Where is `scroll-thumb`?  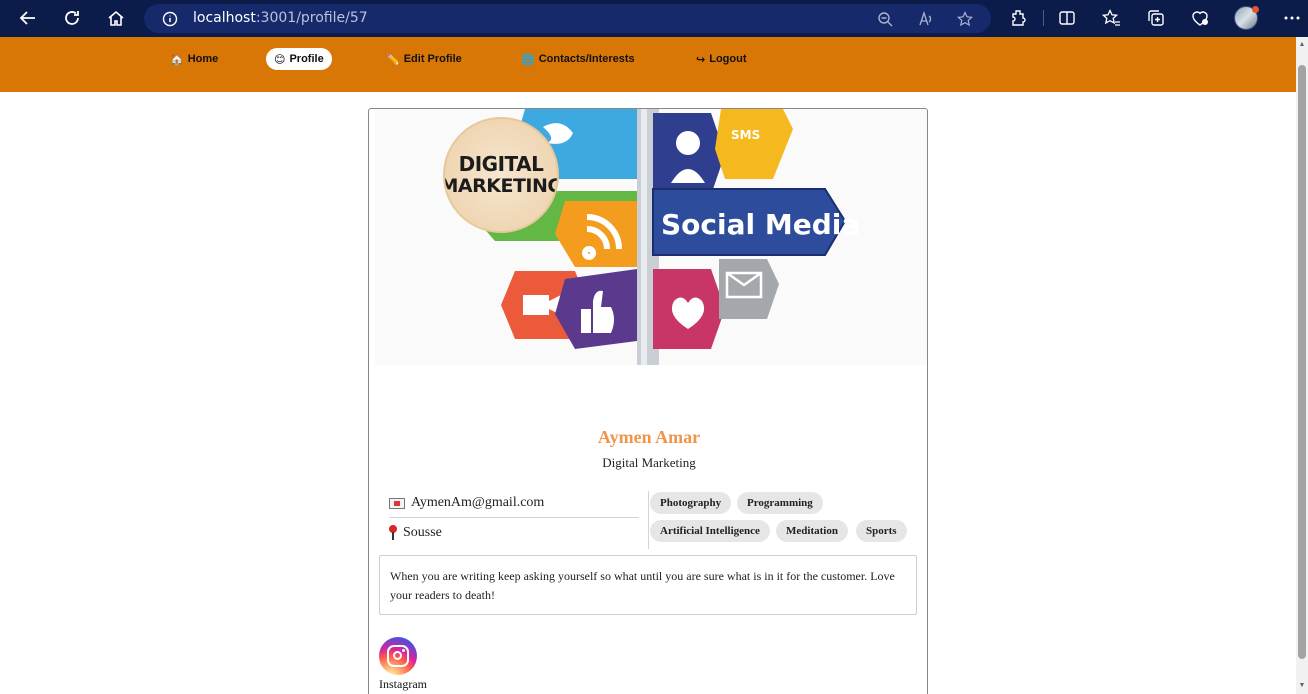 scroll-thumb is located at coordinates (1302, 362).